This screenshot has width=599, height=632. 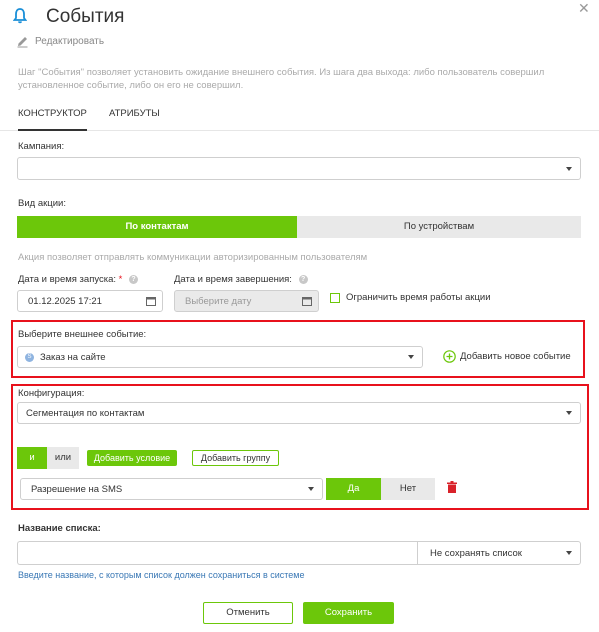 I want to click on config-select: Сегментация по контактам, so click(x=299, y=413).